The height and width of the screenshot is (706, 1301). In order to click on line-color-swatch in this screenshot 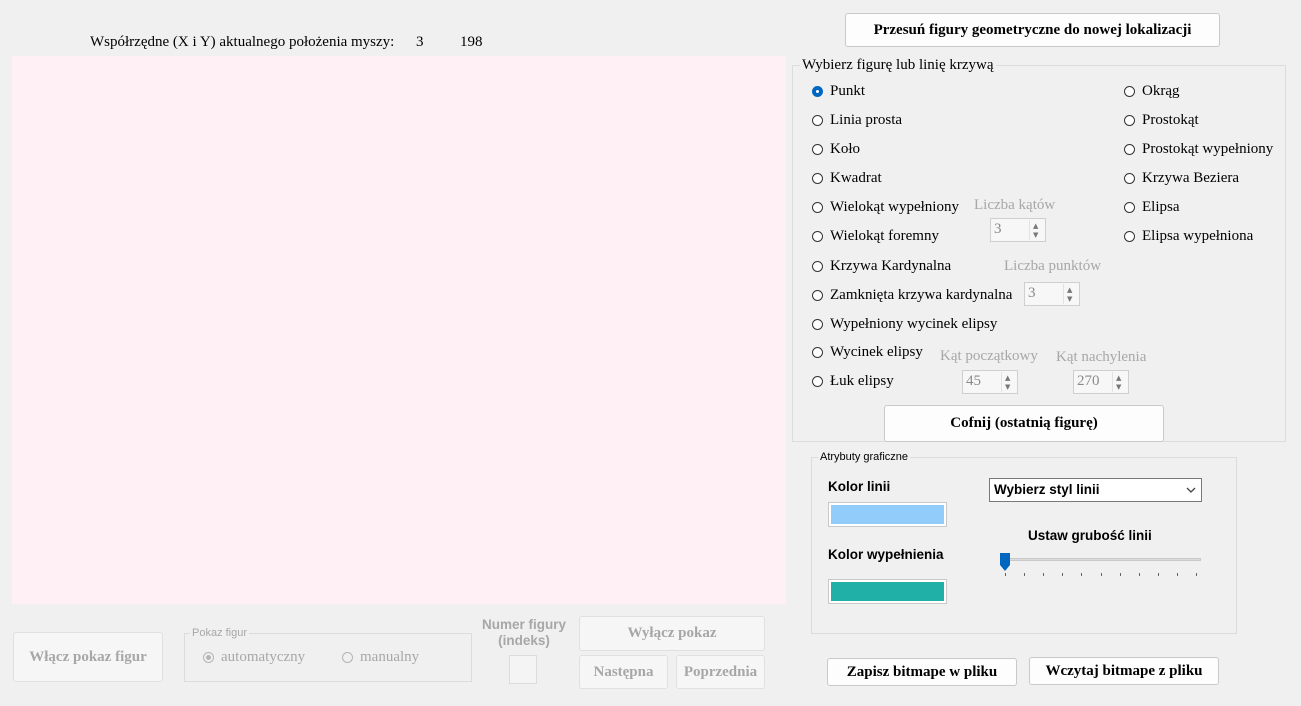, I will do `click(887, 514)`.